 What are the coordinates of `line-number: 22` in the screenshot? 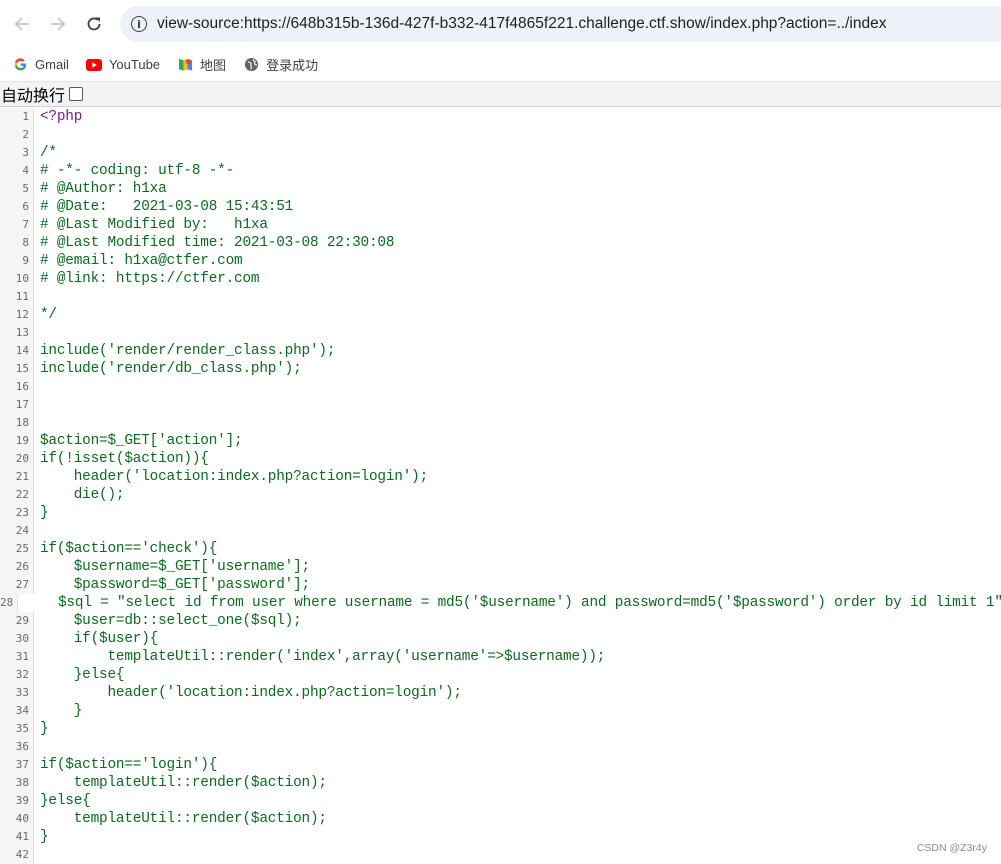 It's located at (17, 495).